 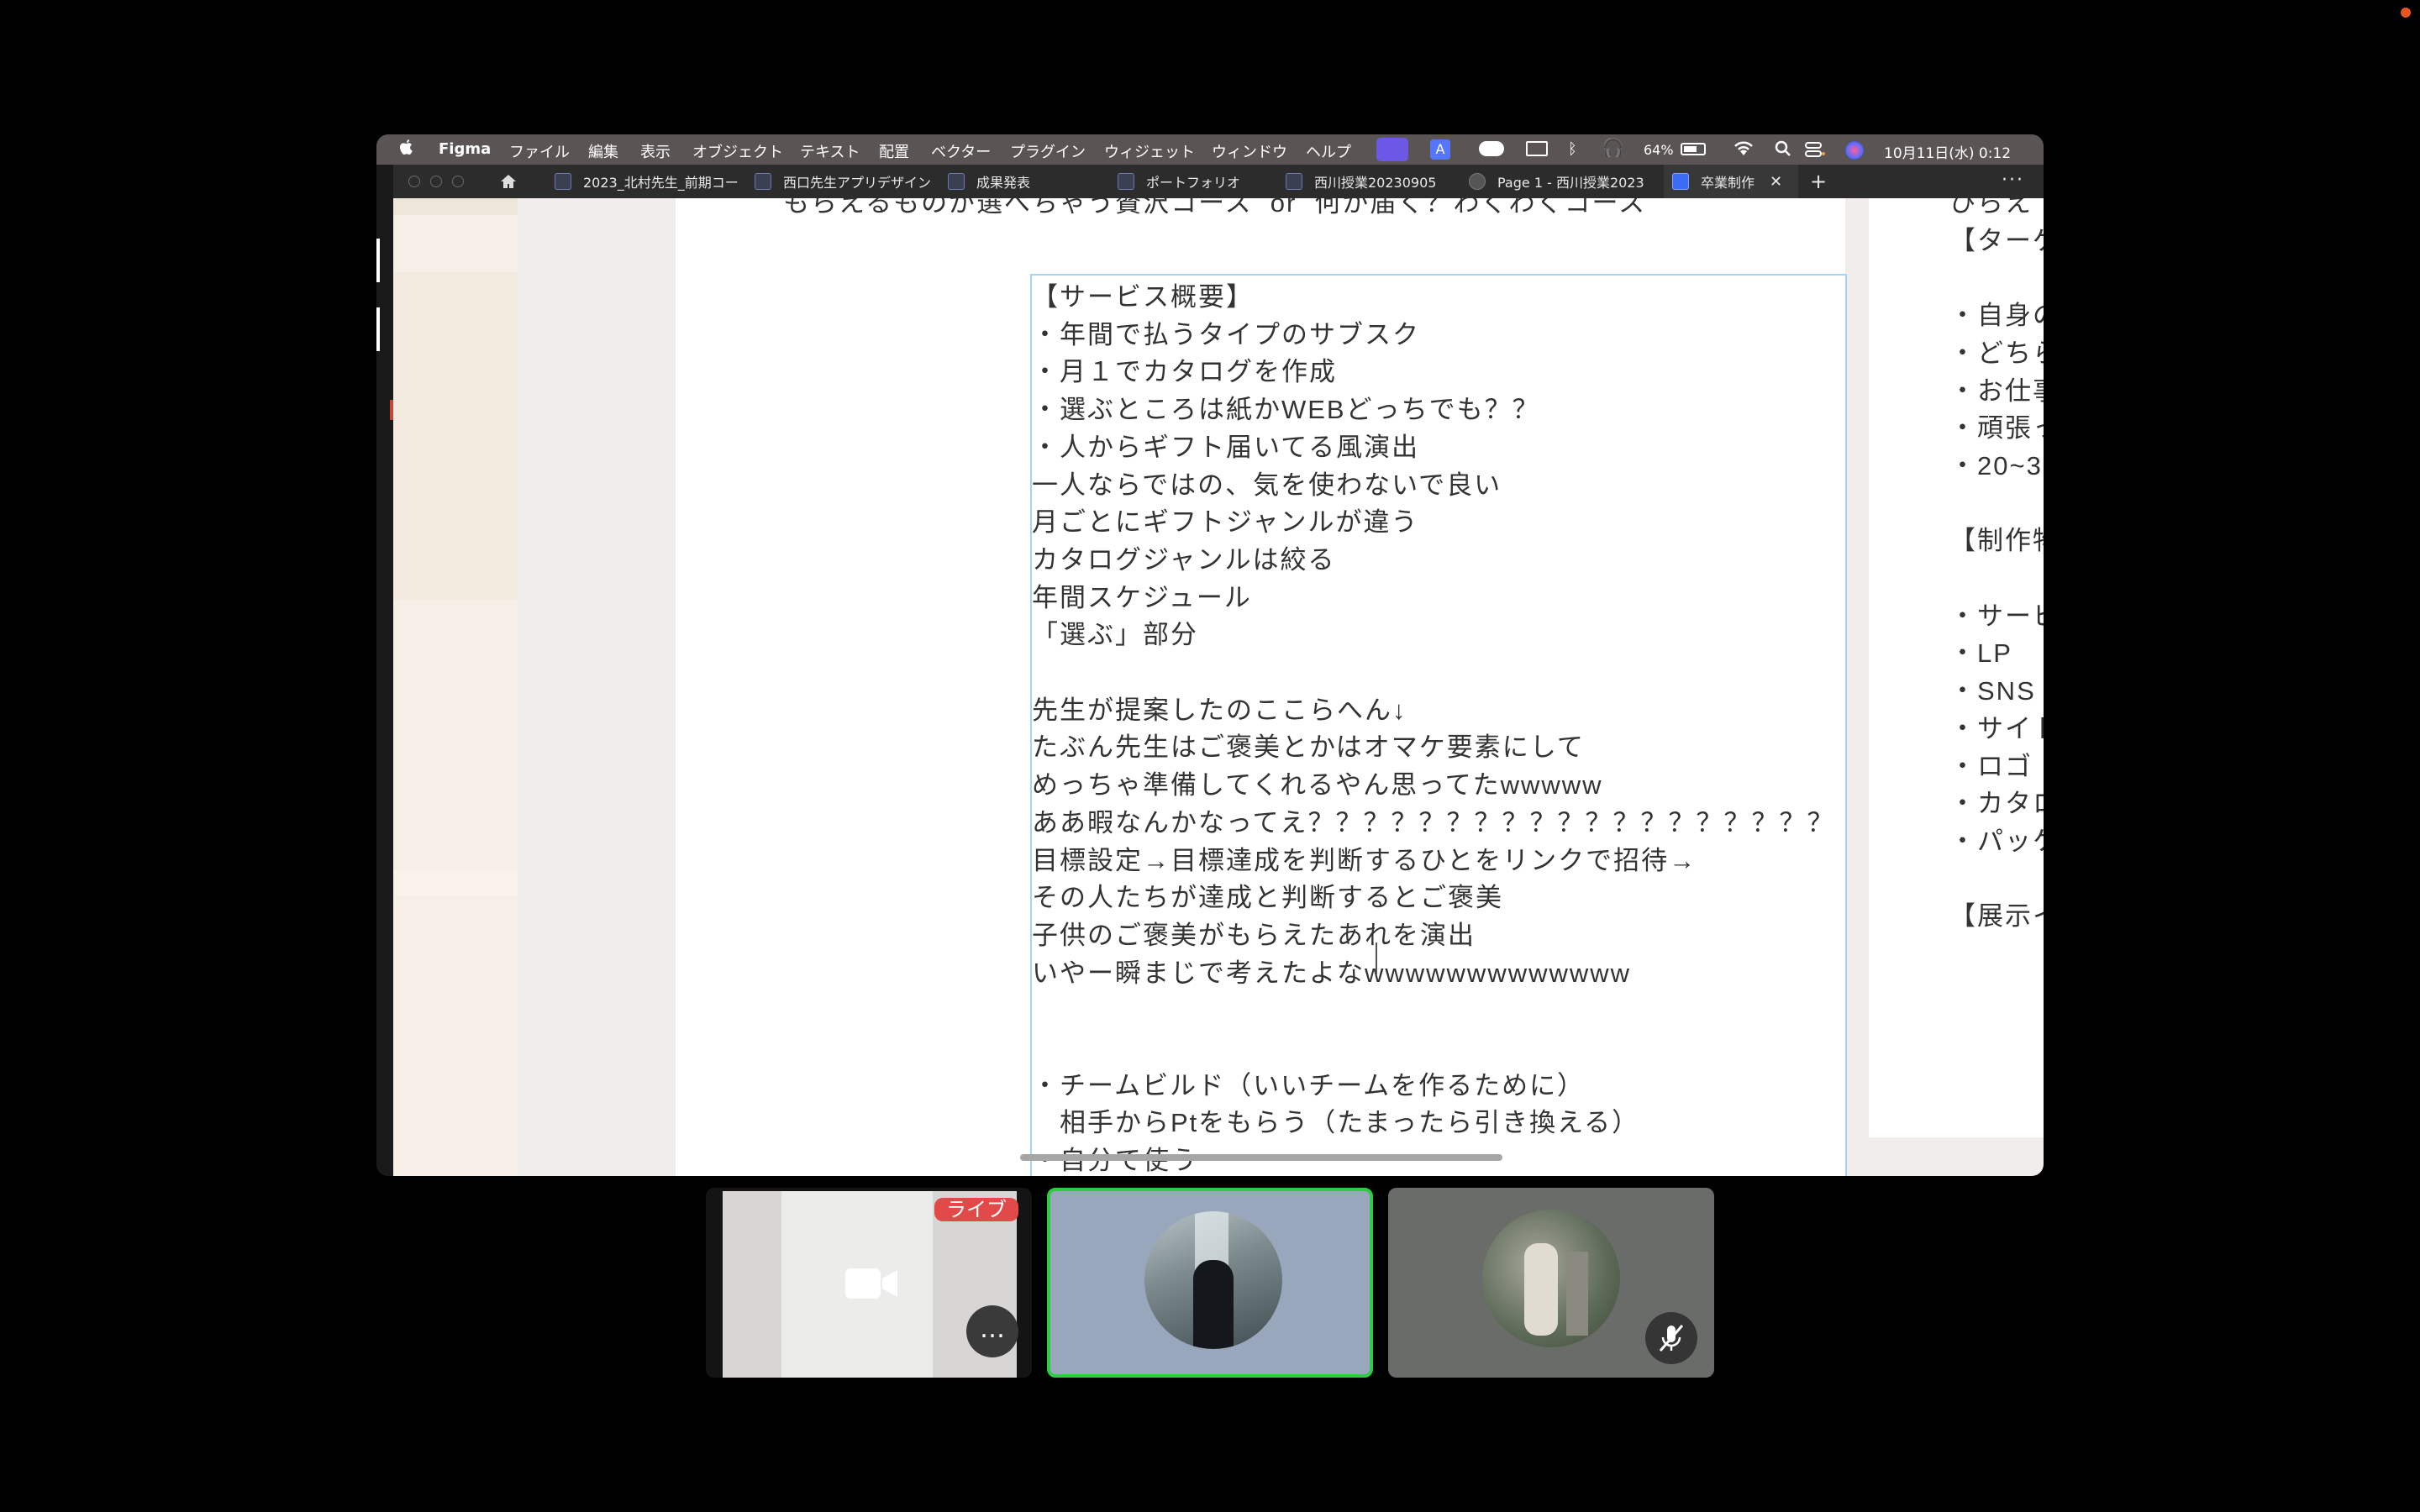 I want to click on display-icon, so click(x=1537, y=148).